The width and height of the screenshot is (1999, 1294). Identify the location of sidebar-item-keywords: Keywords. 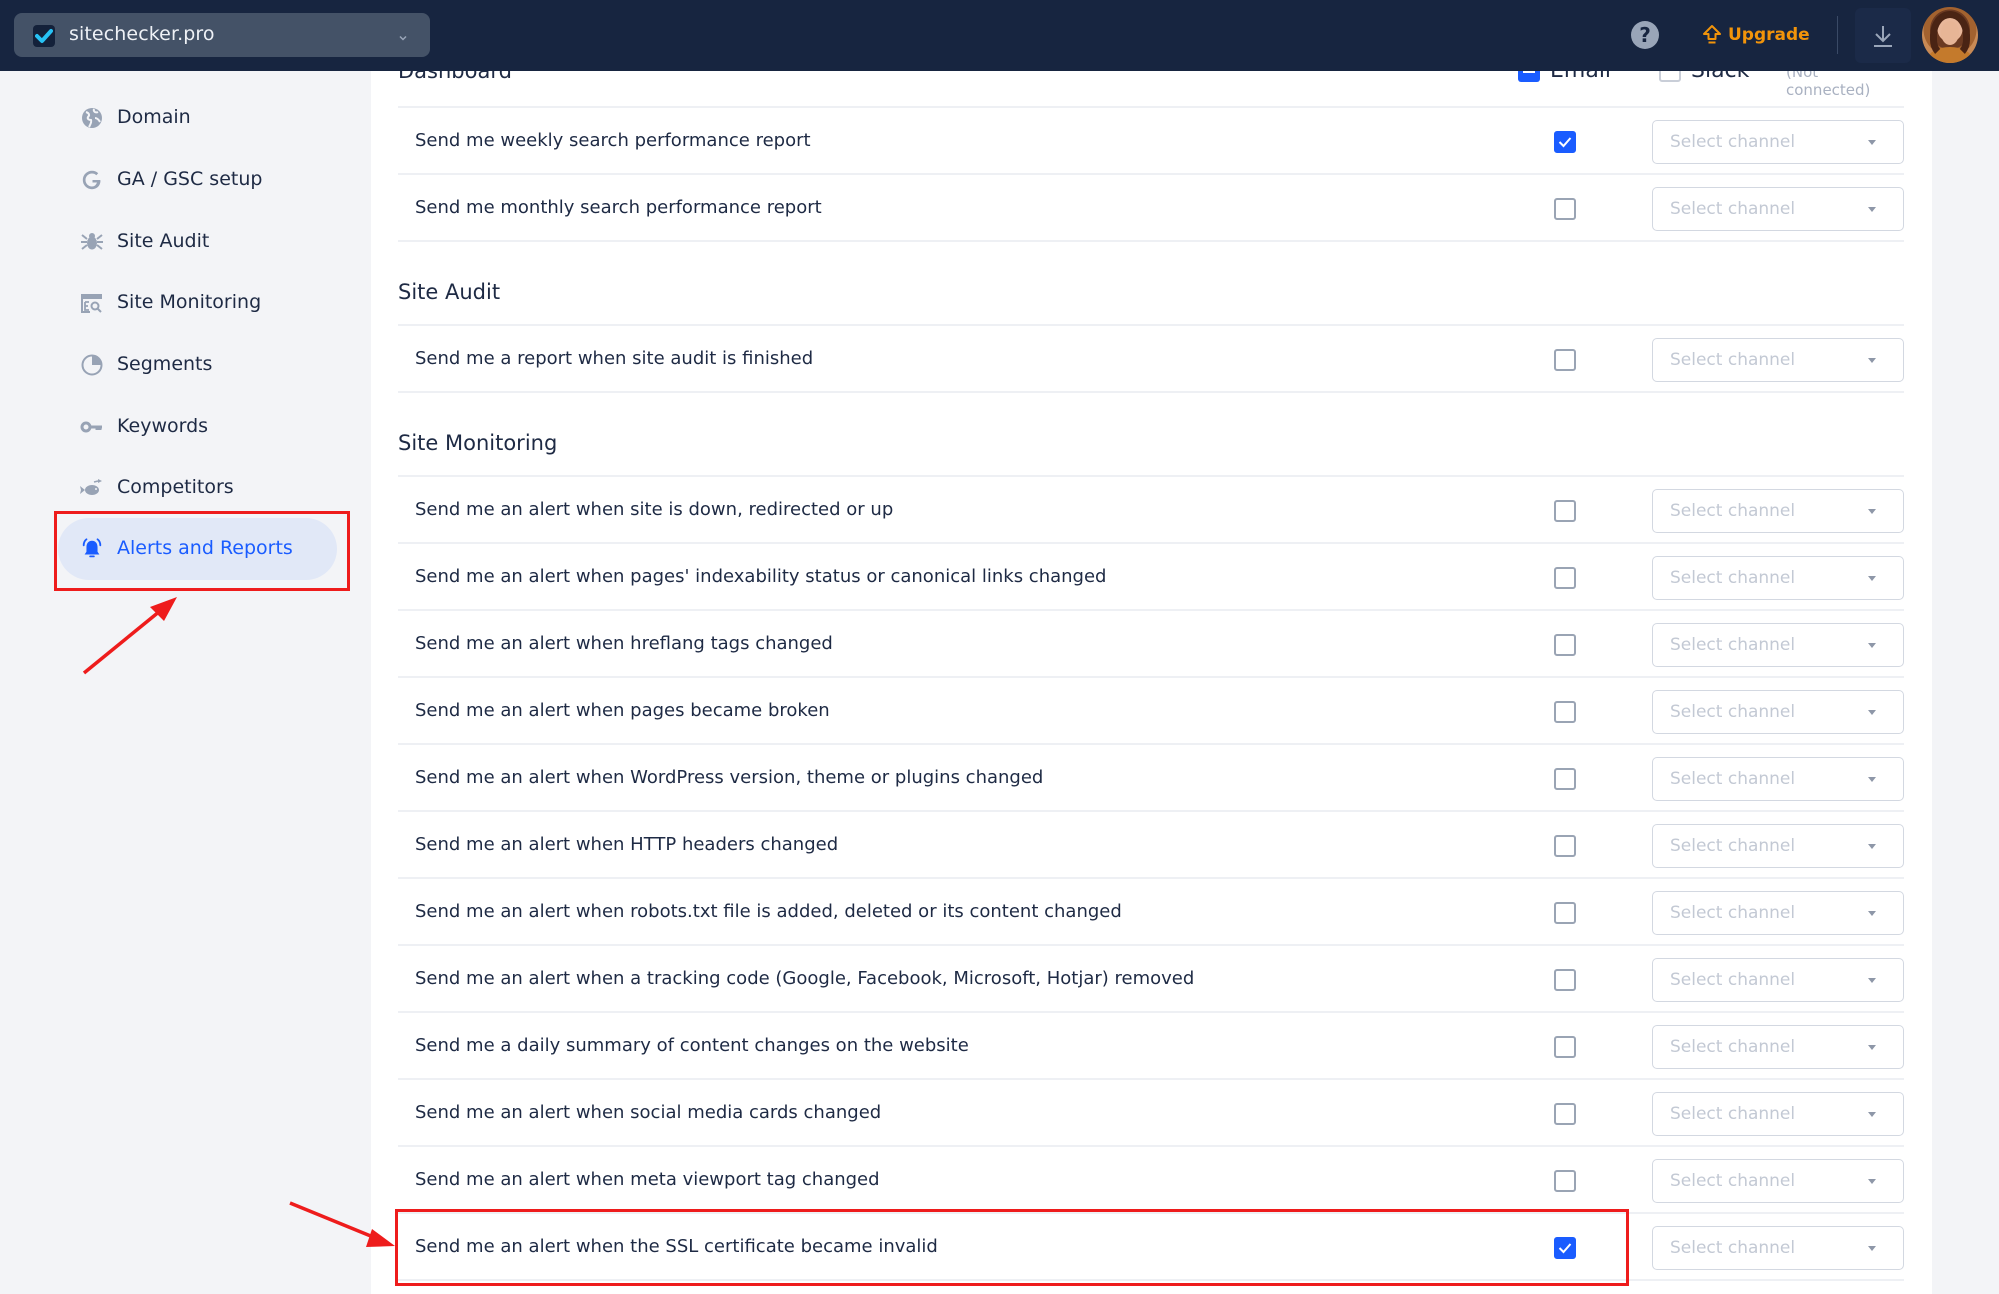
(197, 427).